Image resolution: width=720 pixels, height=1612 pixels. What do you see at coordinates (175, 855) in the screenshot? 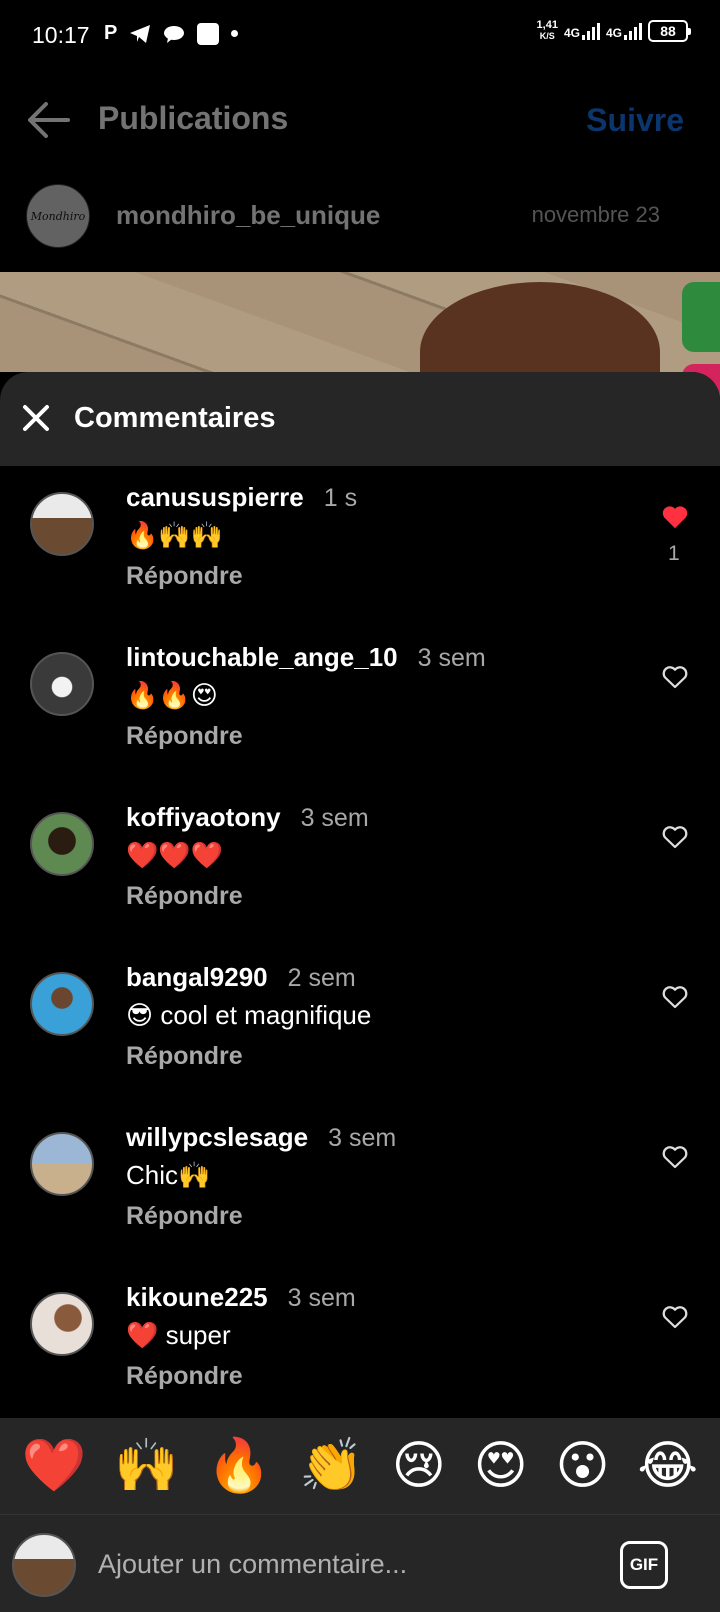
I see `comment-text: ❤️❤️❤️` at bounding box center [175, 855].